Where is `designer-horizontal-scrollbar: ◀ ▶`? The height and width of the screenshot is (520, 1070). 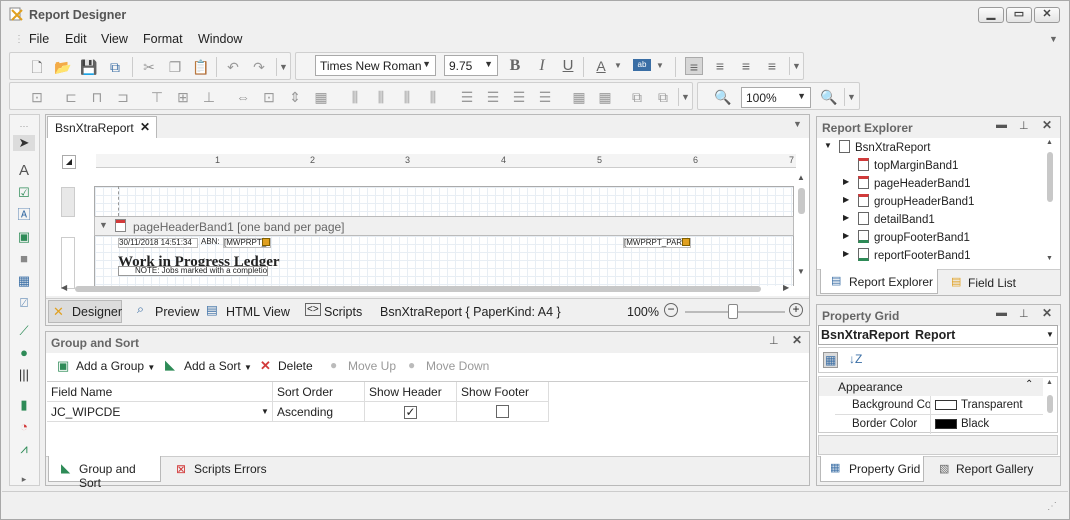
designer-horizontal-scrollbar: ◀ ▶ is located at coordinates (428, 288).